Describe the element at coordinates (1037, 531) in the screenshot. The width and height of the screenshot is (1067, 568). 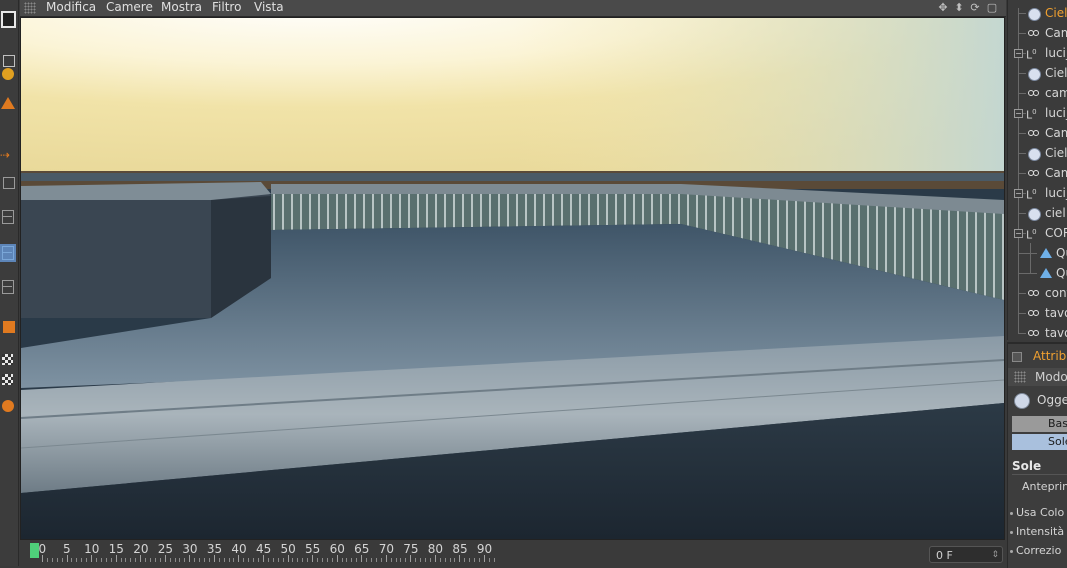
I see `field-intensita: Intensità` at that location.